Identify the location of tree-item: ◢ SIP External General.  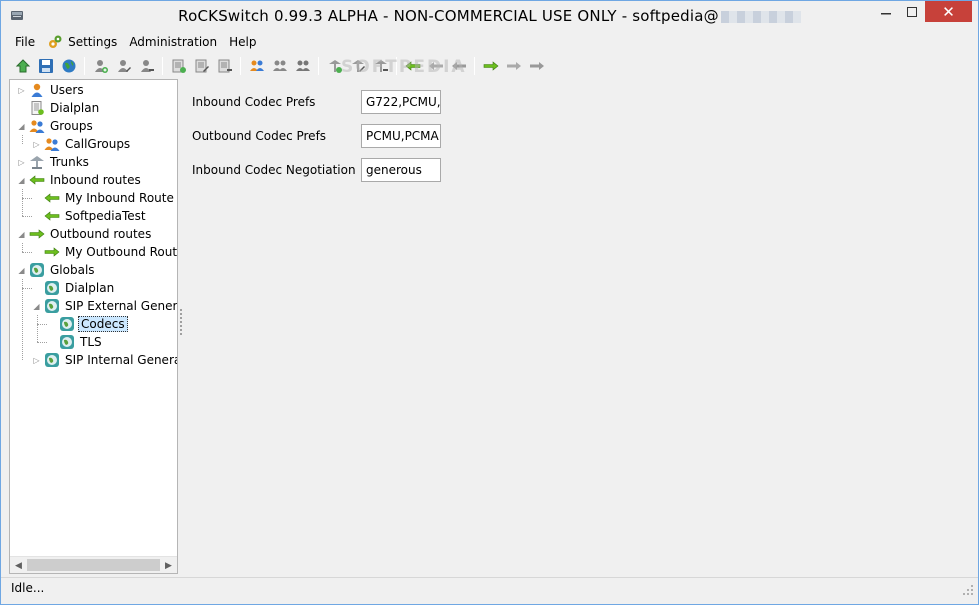
(105, 306).